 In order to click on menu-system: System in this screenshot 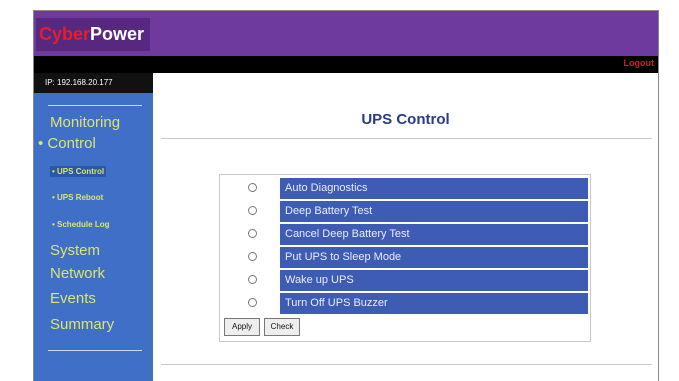, I will do `click(75, 250)`.